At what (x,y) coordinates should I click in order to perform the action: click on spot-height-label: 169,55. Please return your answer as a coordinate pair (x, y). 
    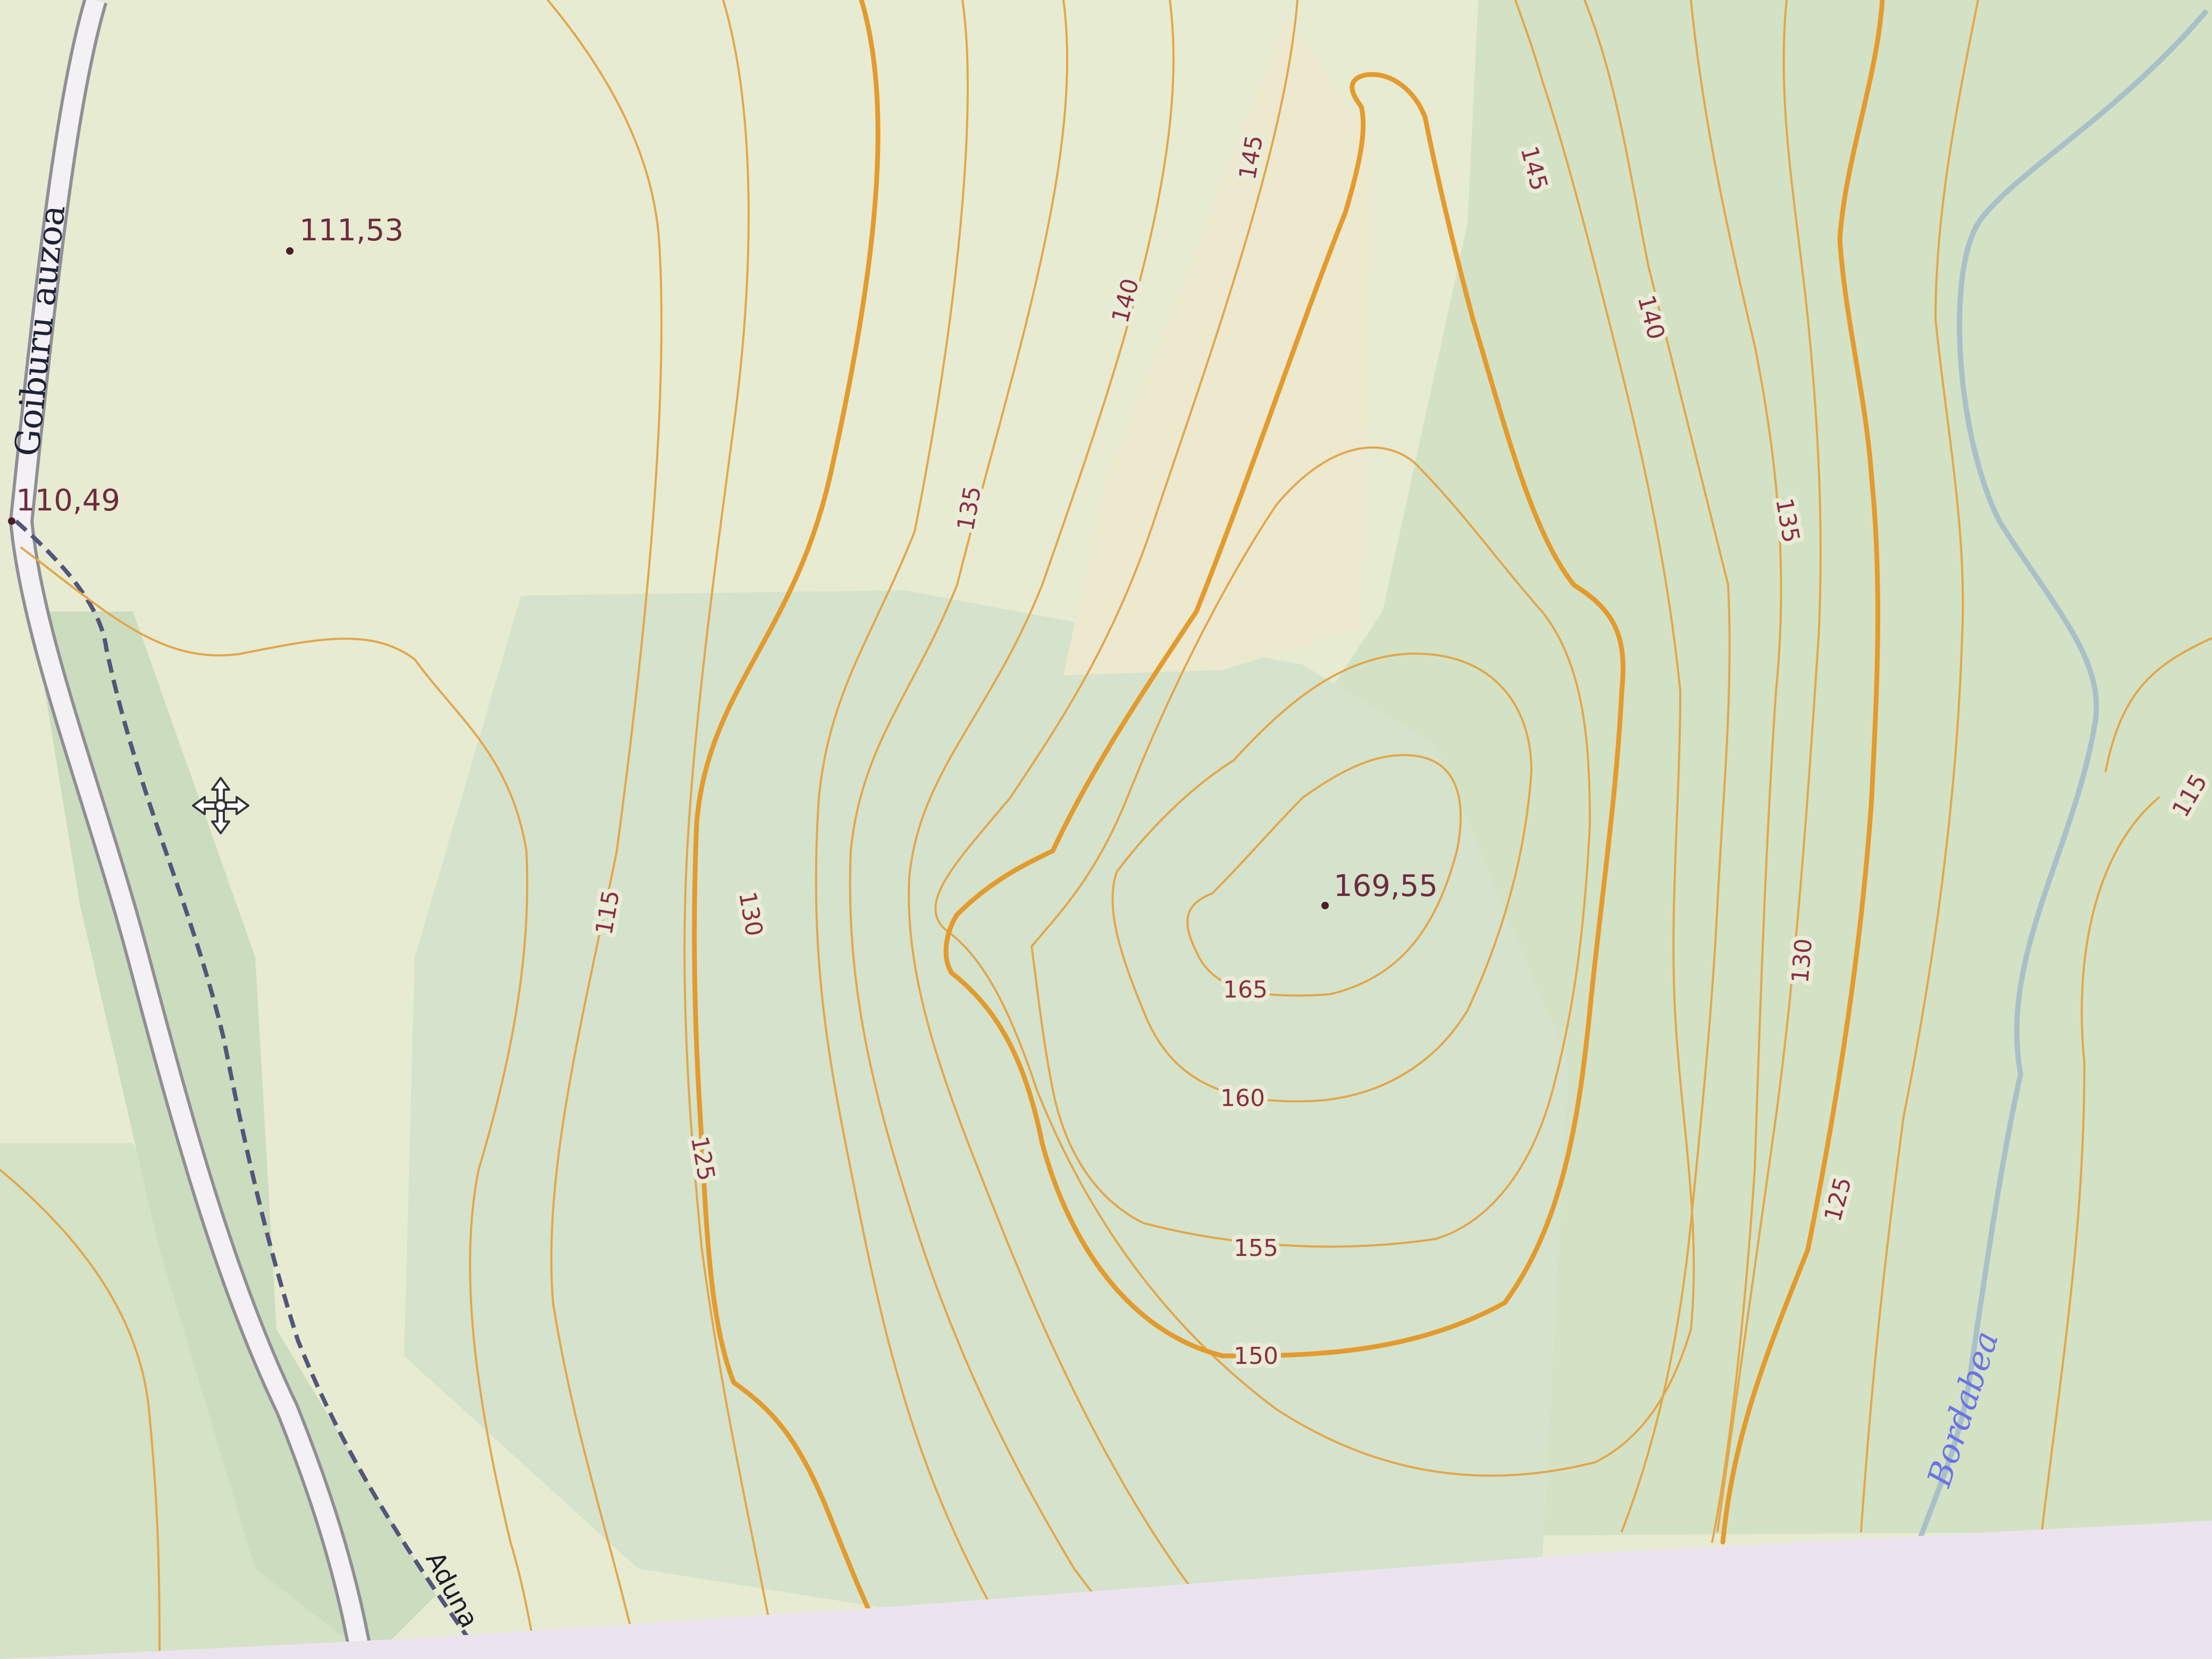
    Looking at the image, I should click on (1386, 886).